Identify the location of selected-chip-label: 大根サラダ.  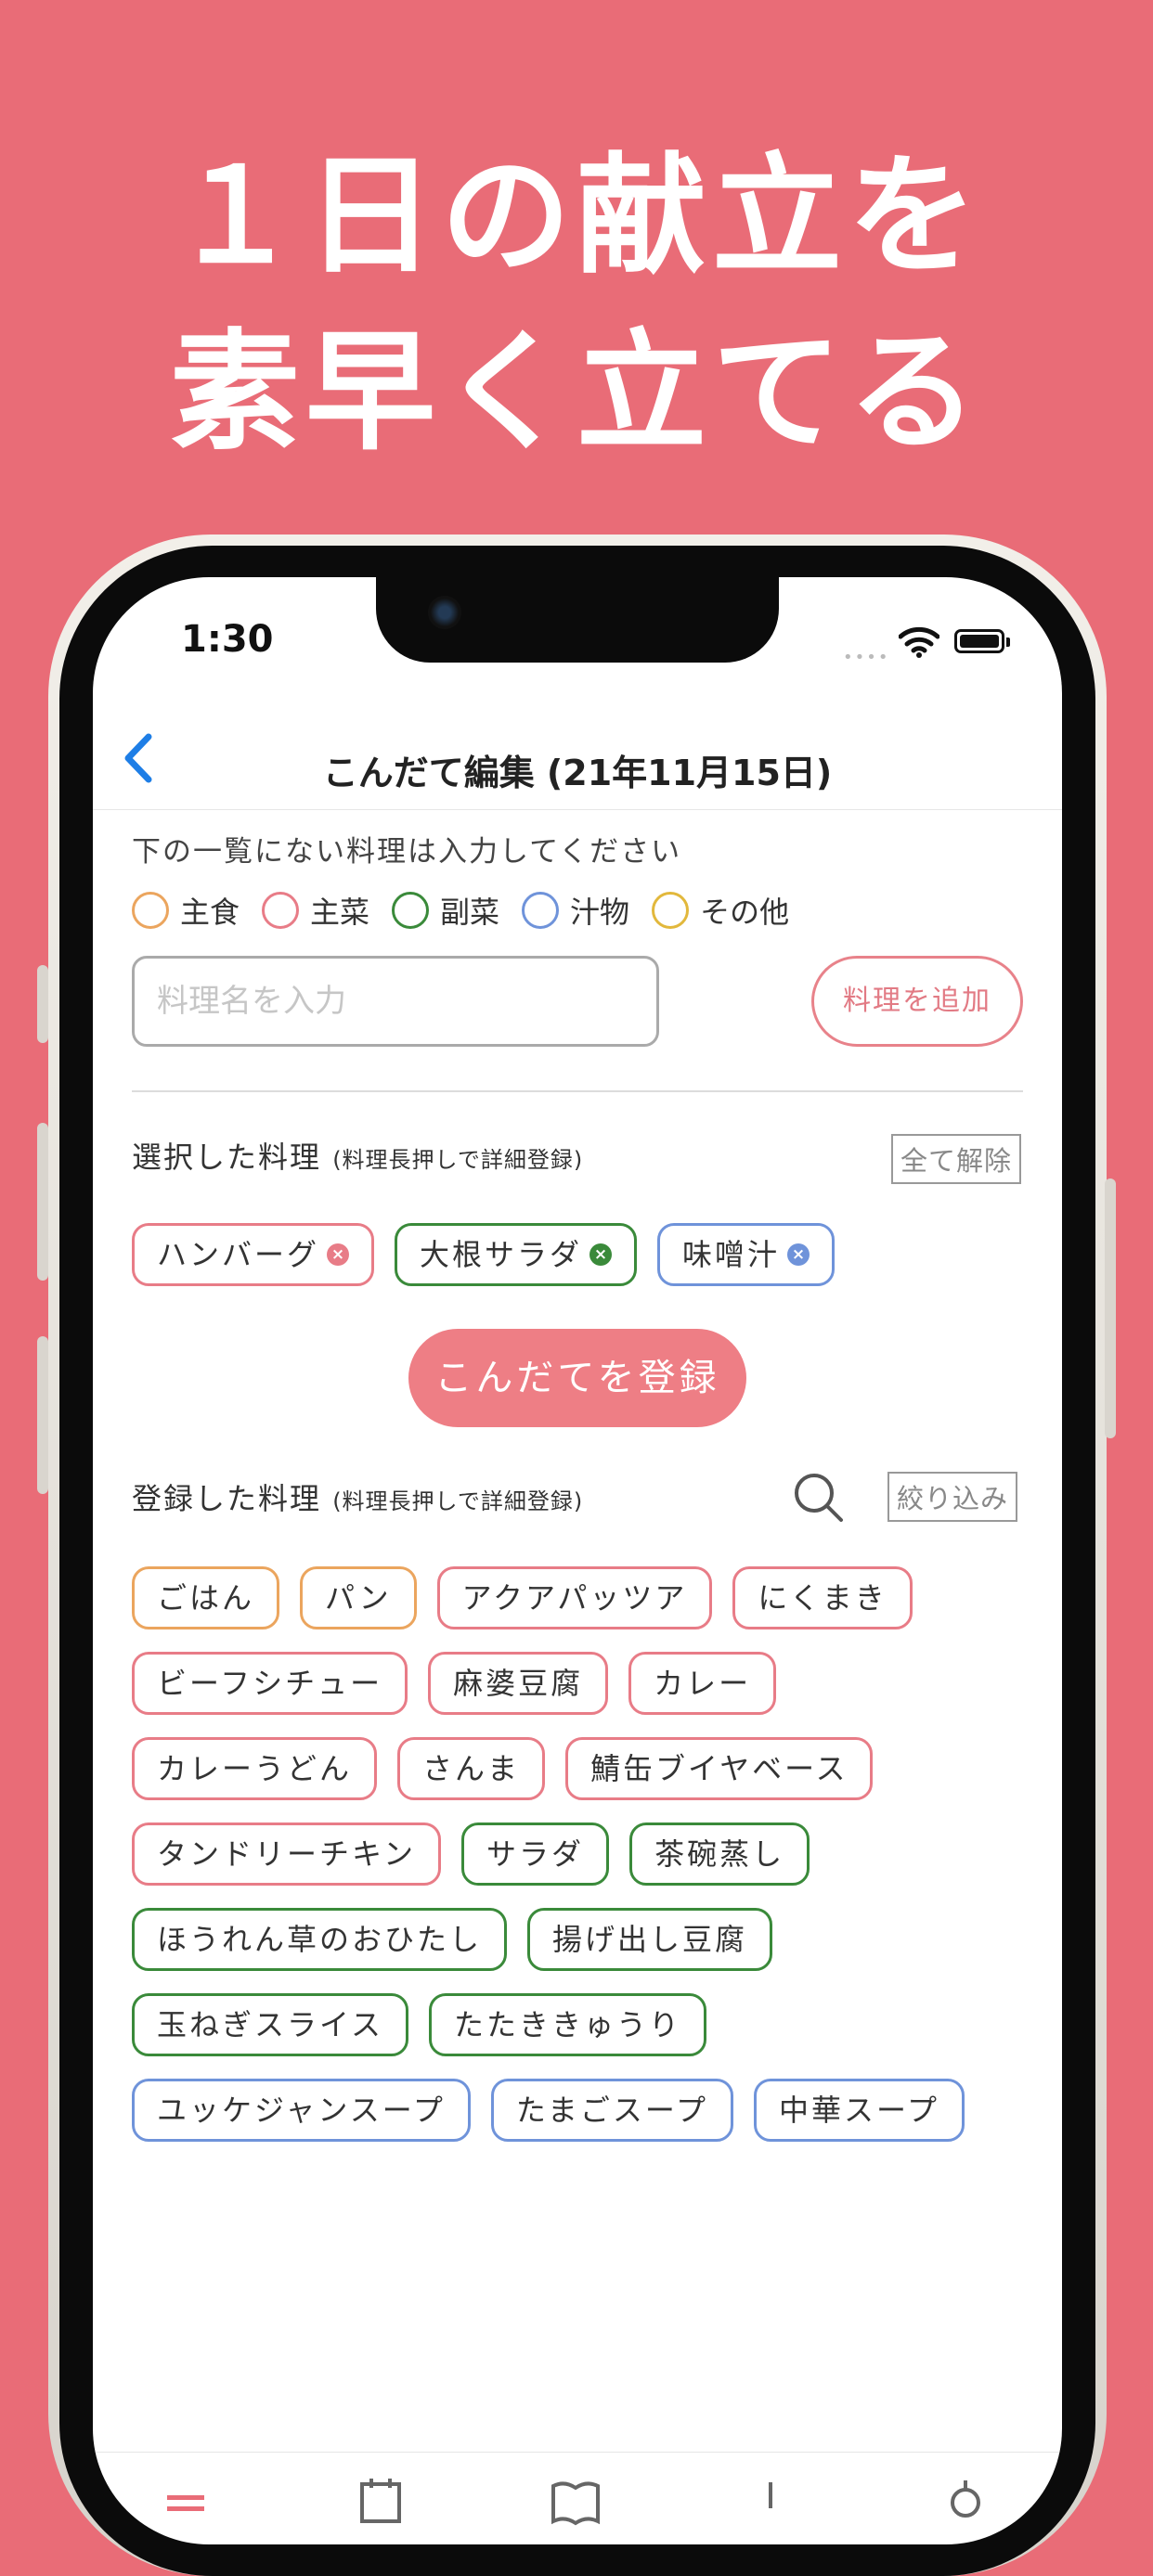
(502, 1254).